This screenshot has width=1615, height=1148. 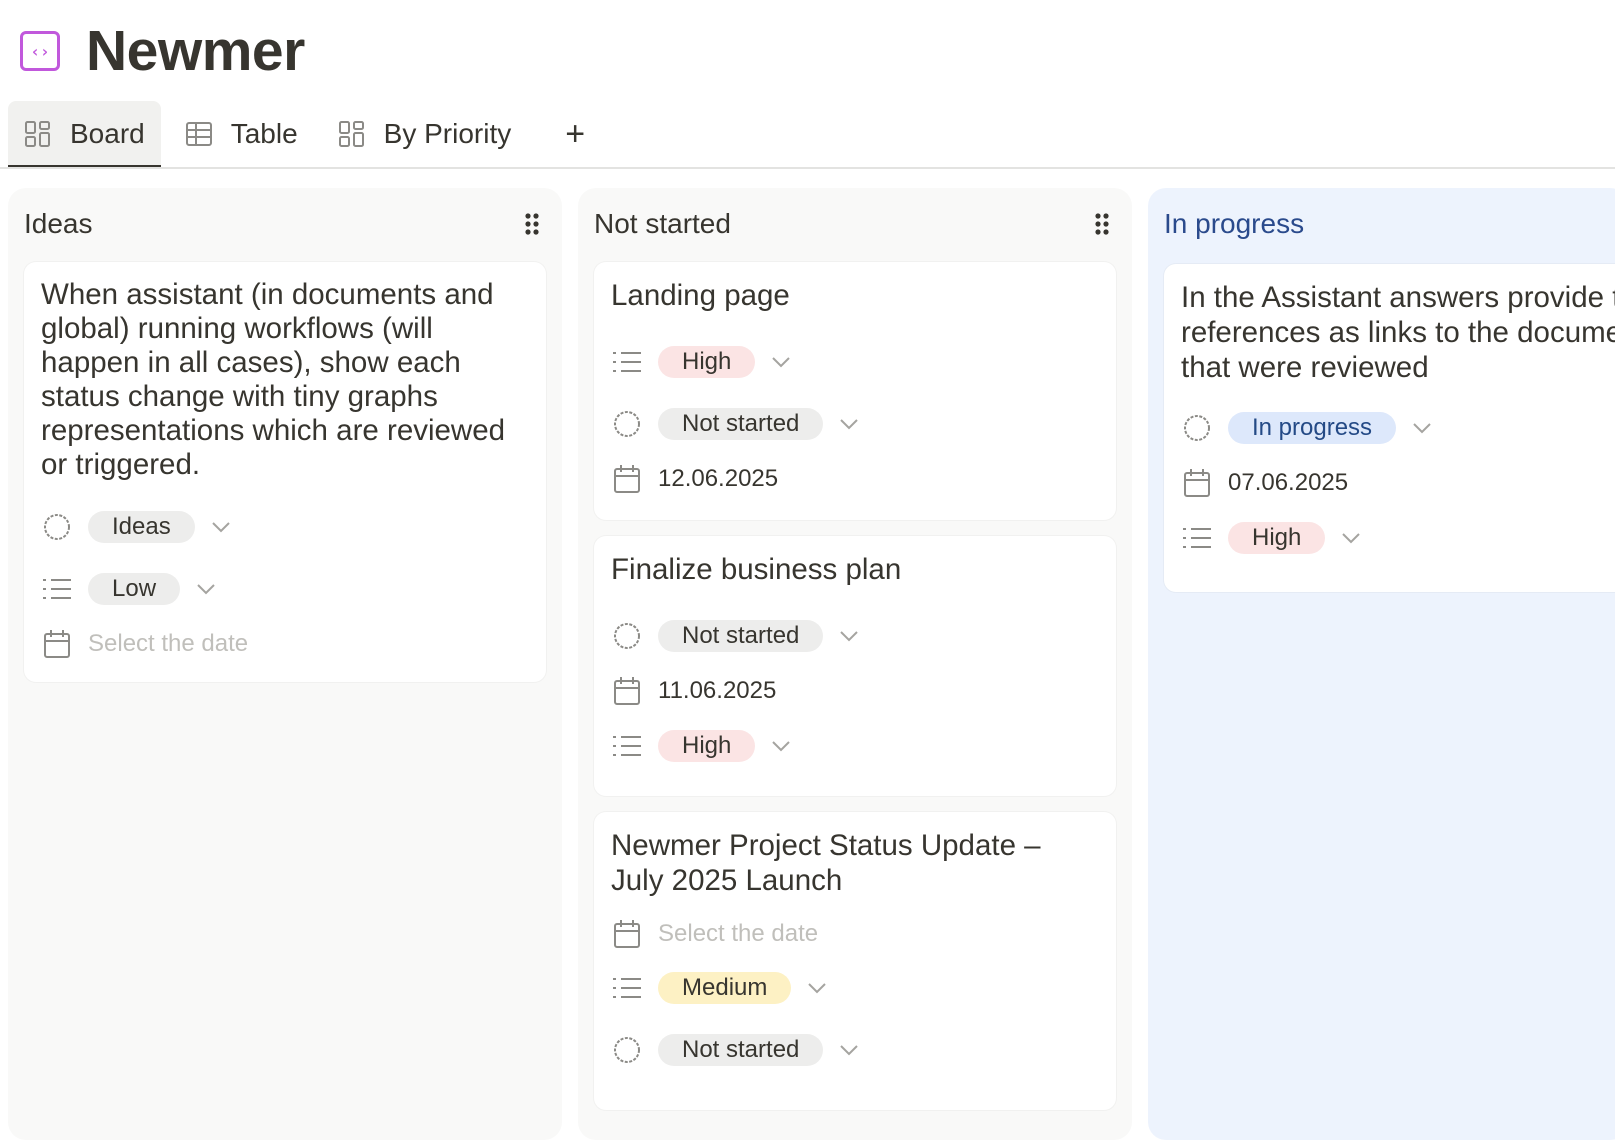 I want to click on tabs-divider, so click(x=807, y=168).